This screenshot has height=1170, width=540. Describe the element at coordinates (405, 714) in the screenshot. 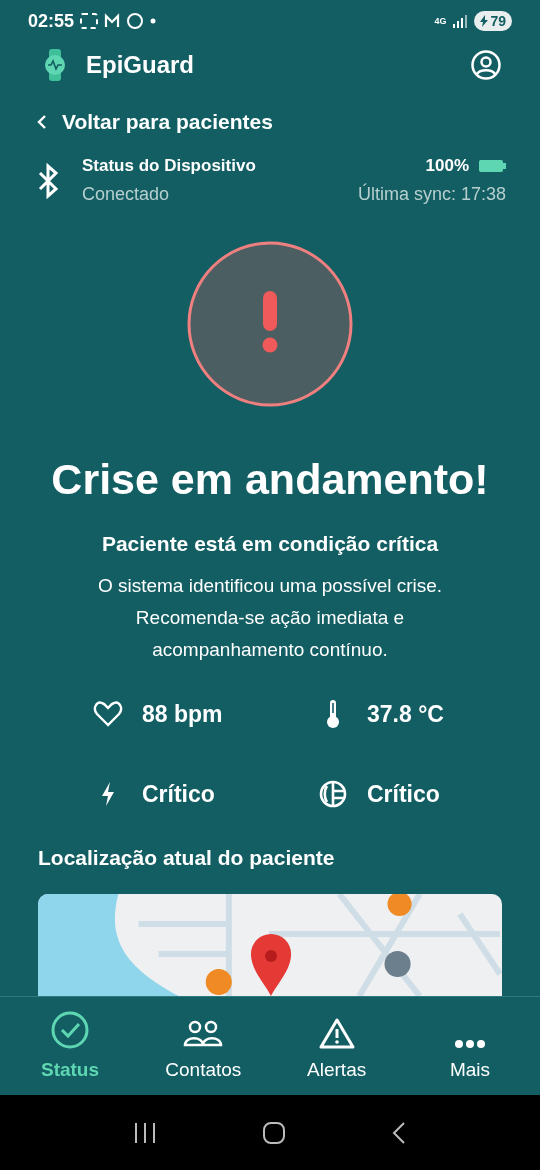

I see `vital-value: 37.8 °C` at that location.